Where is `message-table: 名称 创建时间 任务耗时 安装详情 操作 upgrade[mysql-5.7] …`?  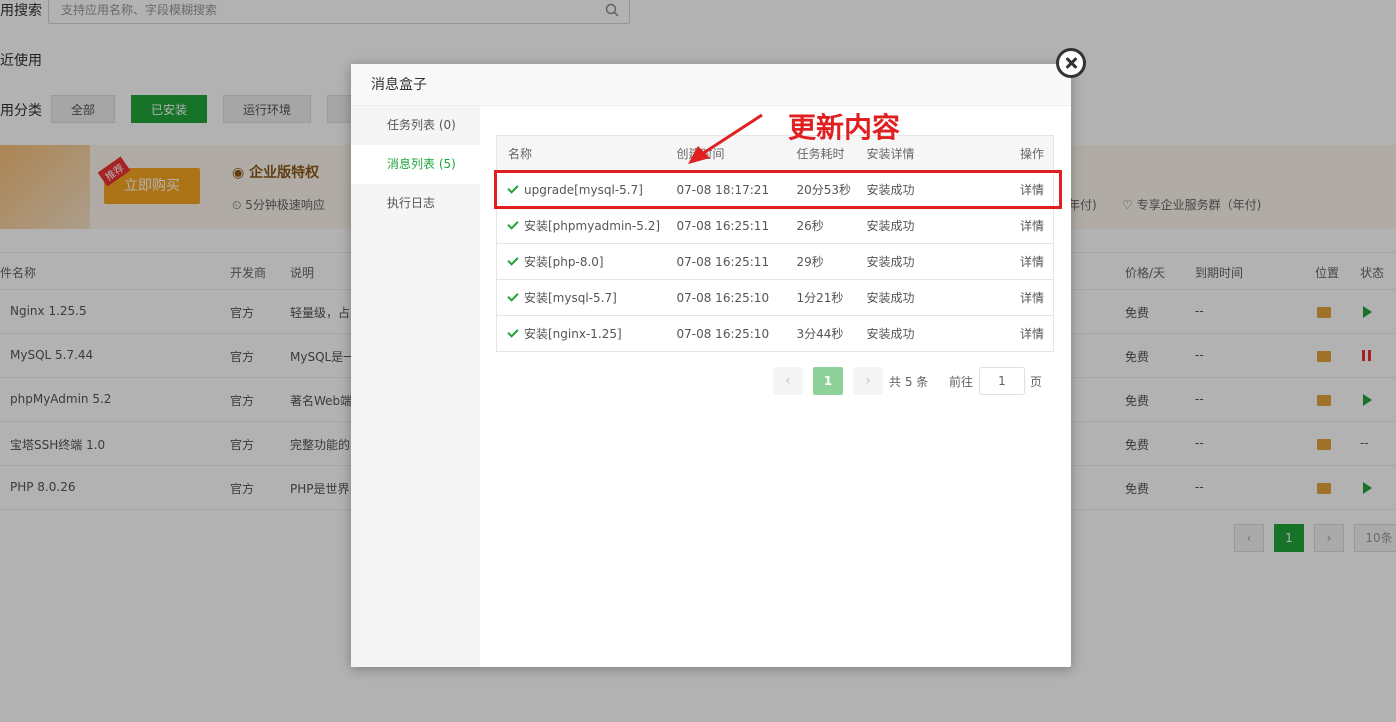 message-table: 名称 创建时间 任务耗时 安装详情 操作 upgrade[mysql-5.7] … is located at coordinates (775, 243).